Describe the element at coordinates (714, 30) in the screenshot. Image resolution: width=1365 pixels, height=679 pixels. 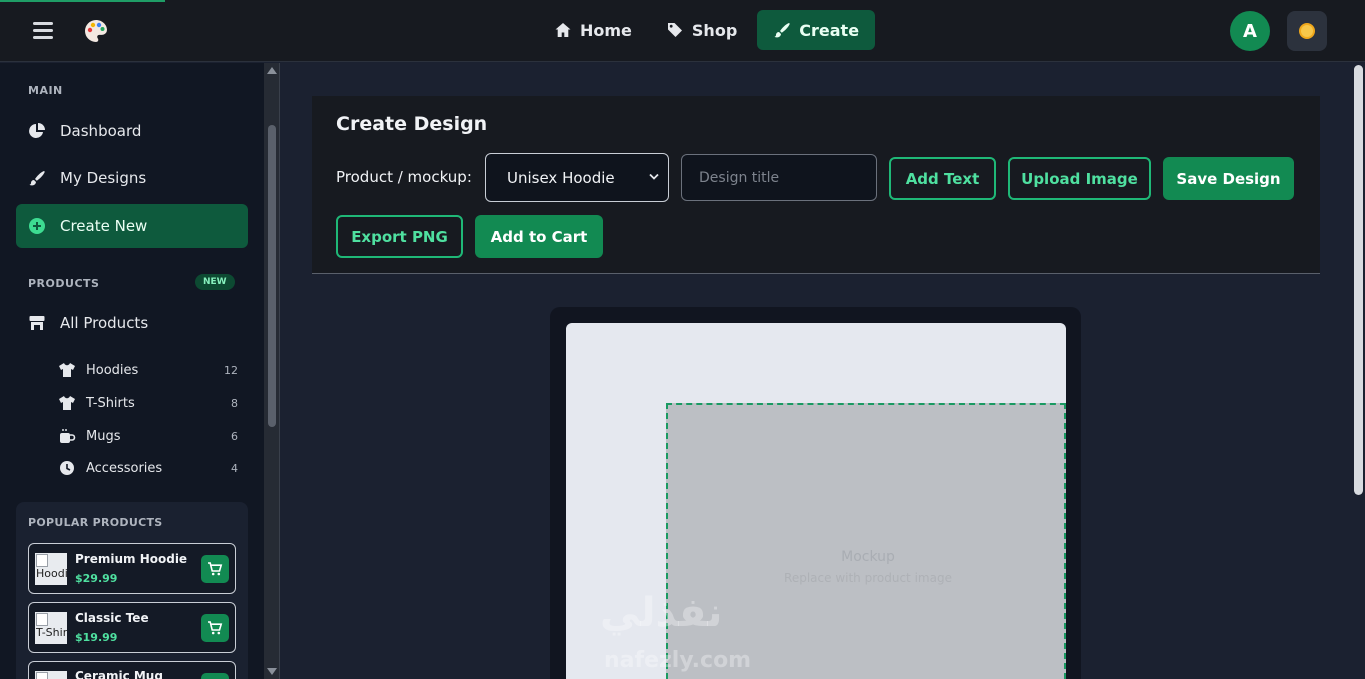
I see `nav-shop-label: Shop` at that location.